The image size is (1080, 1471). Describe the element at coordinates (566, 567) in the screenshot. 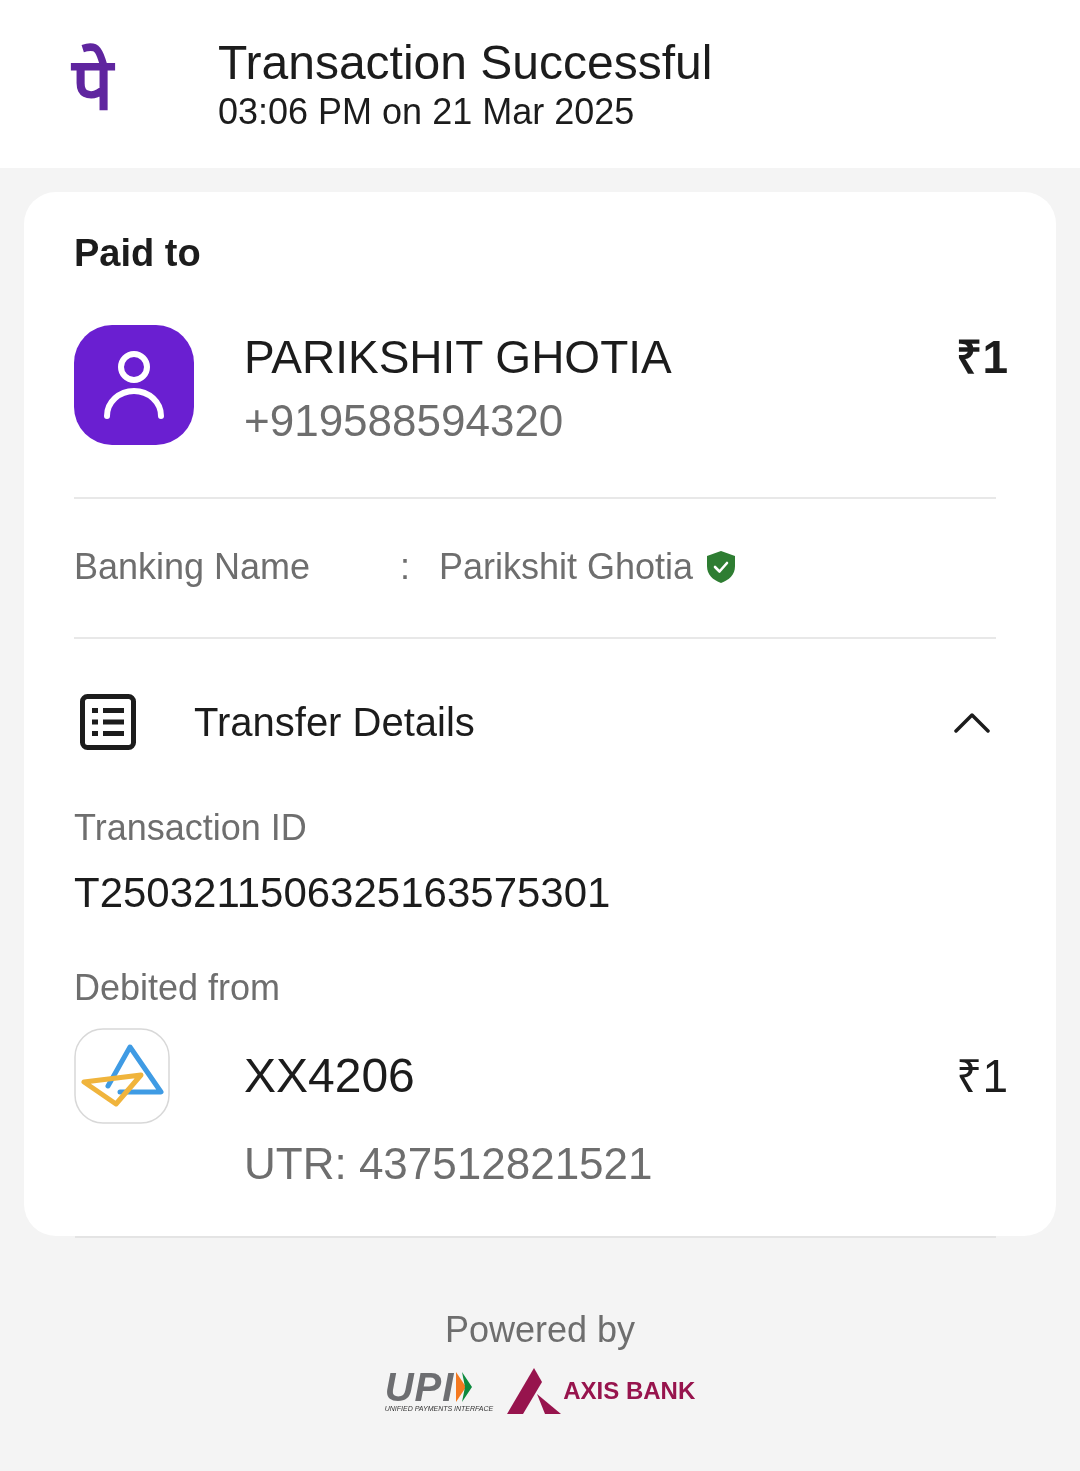

I see `banking-name: Parikshit Ghotia` at that location.